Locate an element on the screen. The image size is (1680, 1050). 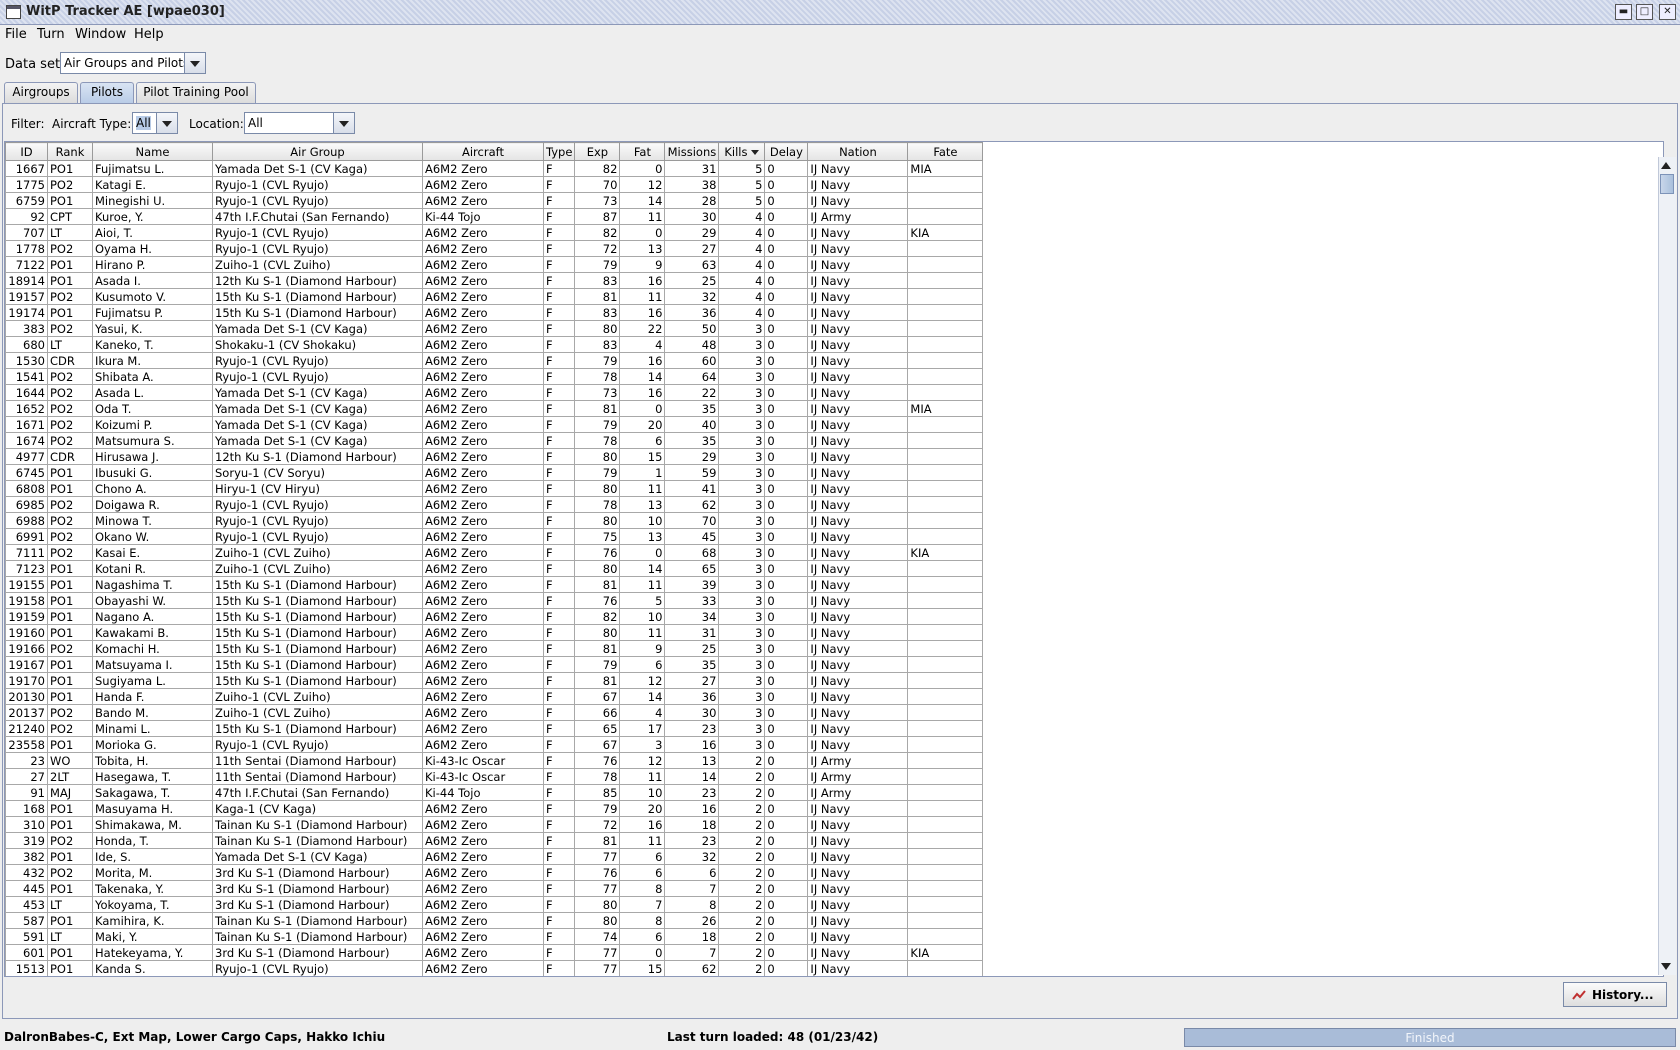
column-header-id: ID is located at coordinates (26, 151).